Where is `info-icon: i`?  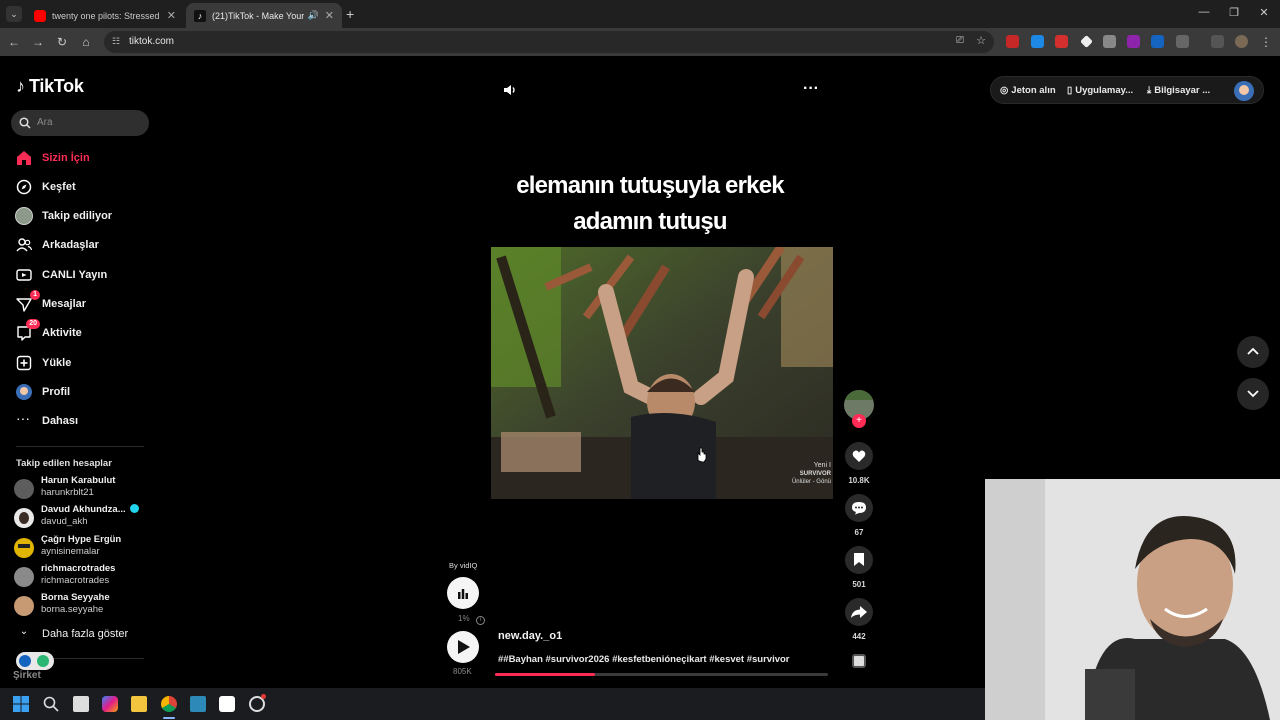
info-icon: i is located at coordinates (480, 620).